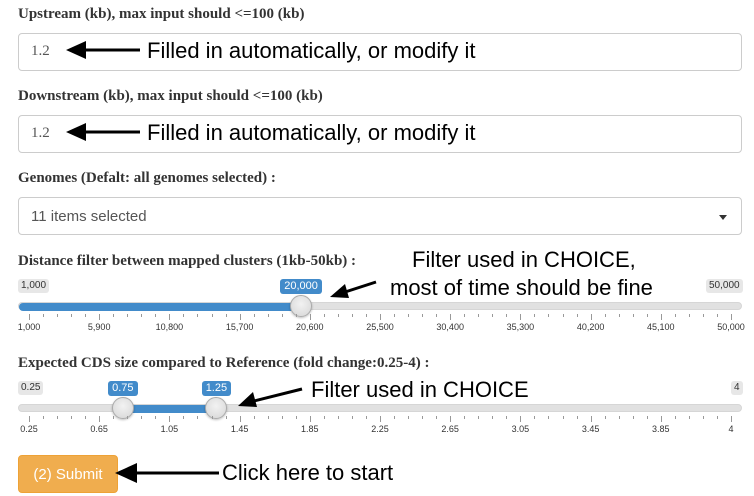  What do you see at coordinates (169, 429) in the screenshot?
I see `cds-tick-label: 1.05` at bounding box center [169, 429].